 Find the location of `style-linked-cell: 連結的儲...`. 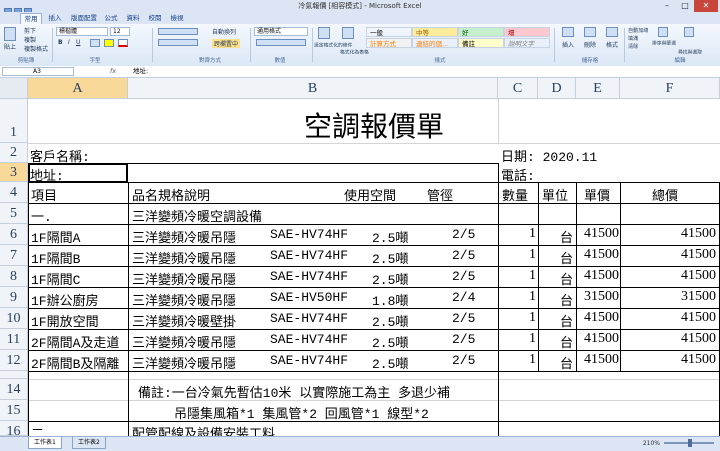

style-linked-cell: 連結的儲... is located at coordinates (435, 43).